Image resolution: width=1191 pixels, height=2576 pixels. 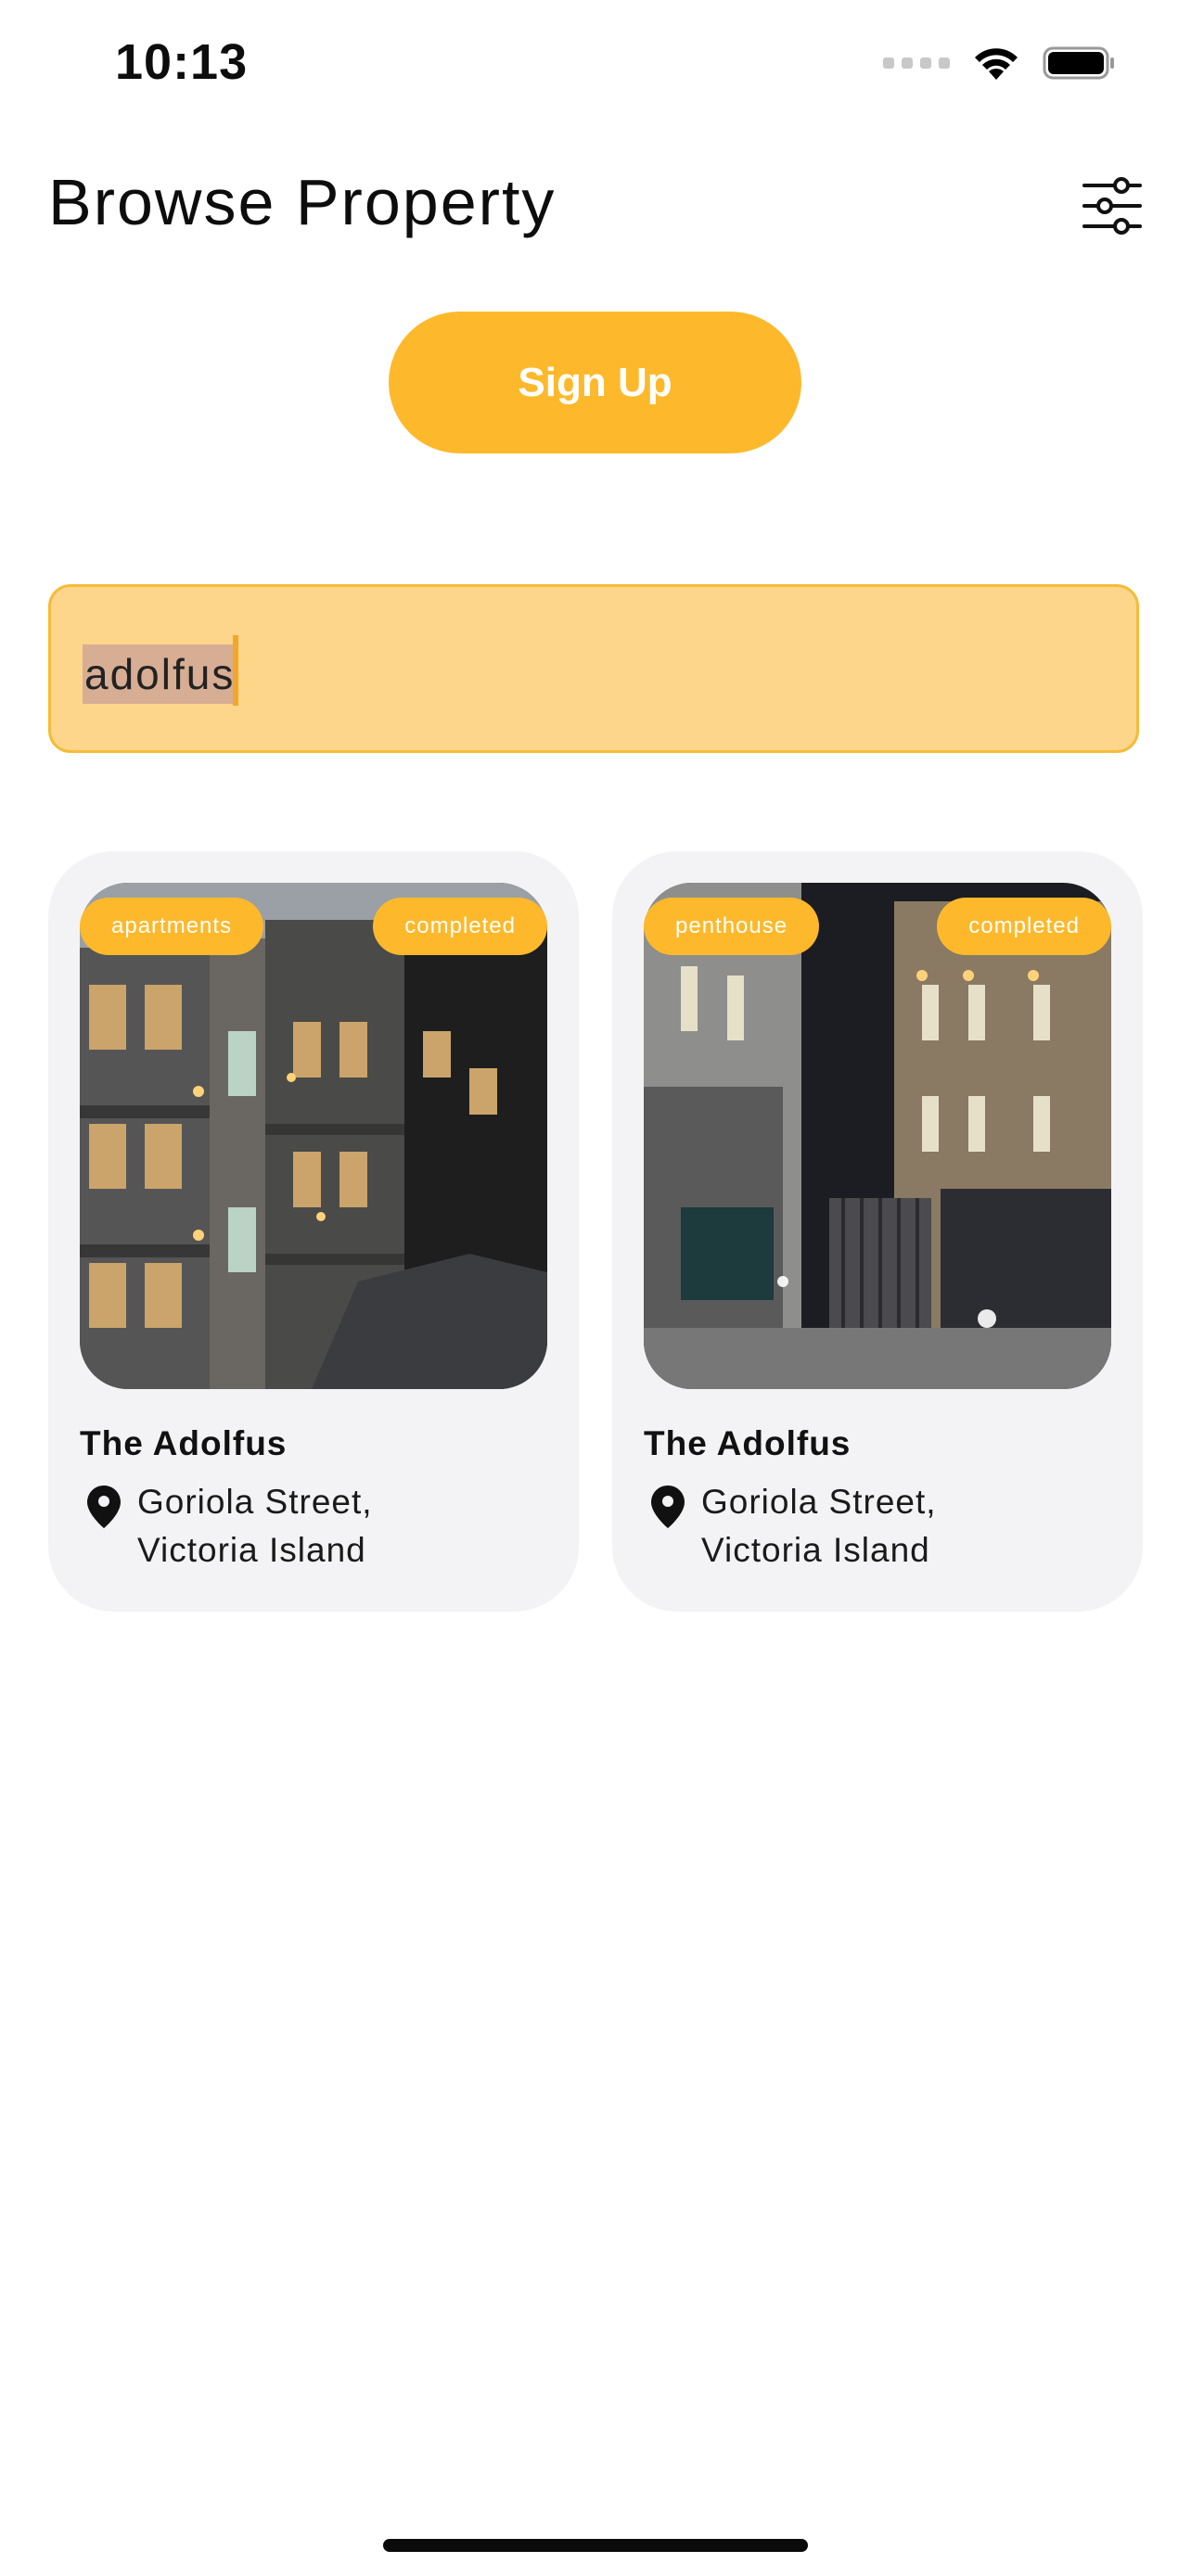 What do you see at coordinates (160, 674) in the screenshot?
I see `search-input-value: adolfus` at bounding box center [160, 674].